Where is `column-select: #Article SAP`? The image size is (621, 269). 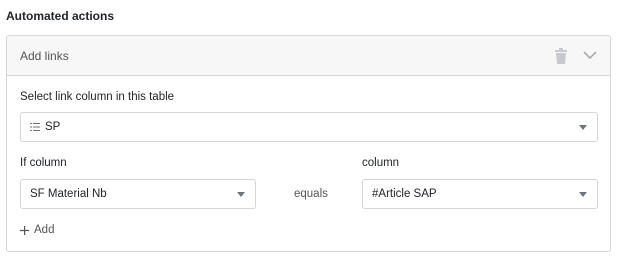
column-select: #Article SAP is located at coordinates (480, 194).